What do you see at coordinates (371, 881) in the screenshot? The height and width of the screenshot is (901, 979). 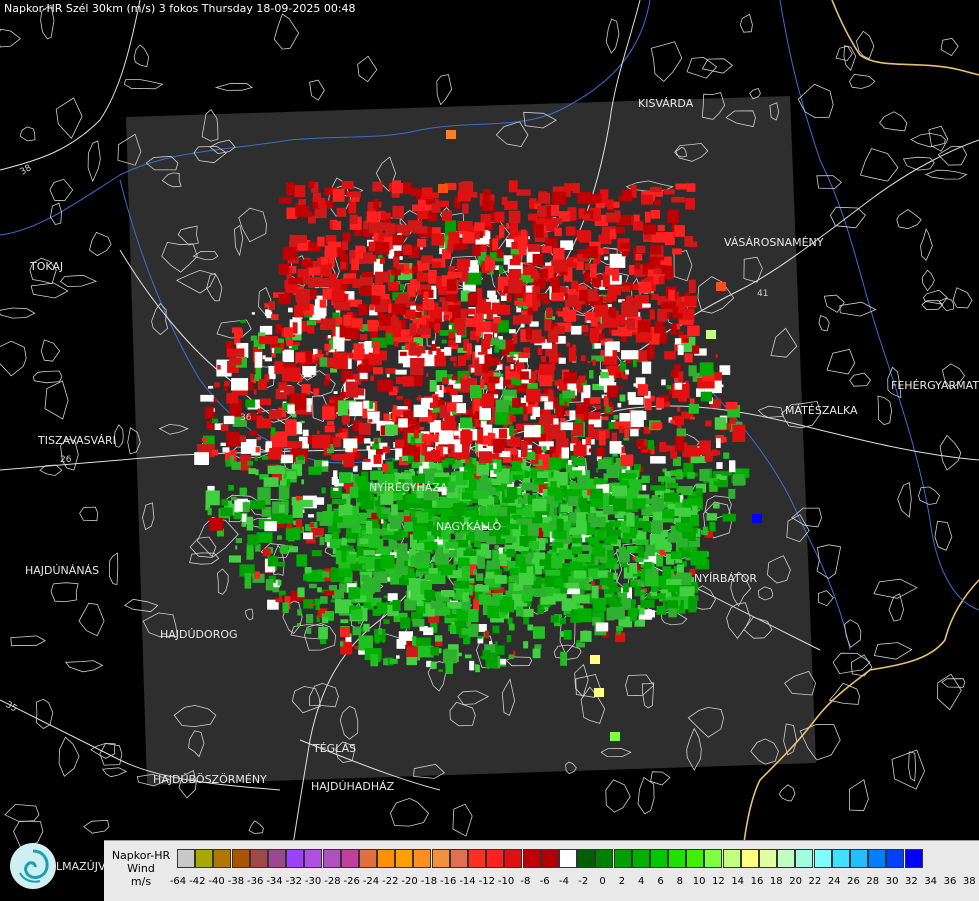 I see `legend-tick-label: -24` at bounding box center [371, 881].